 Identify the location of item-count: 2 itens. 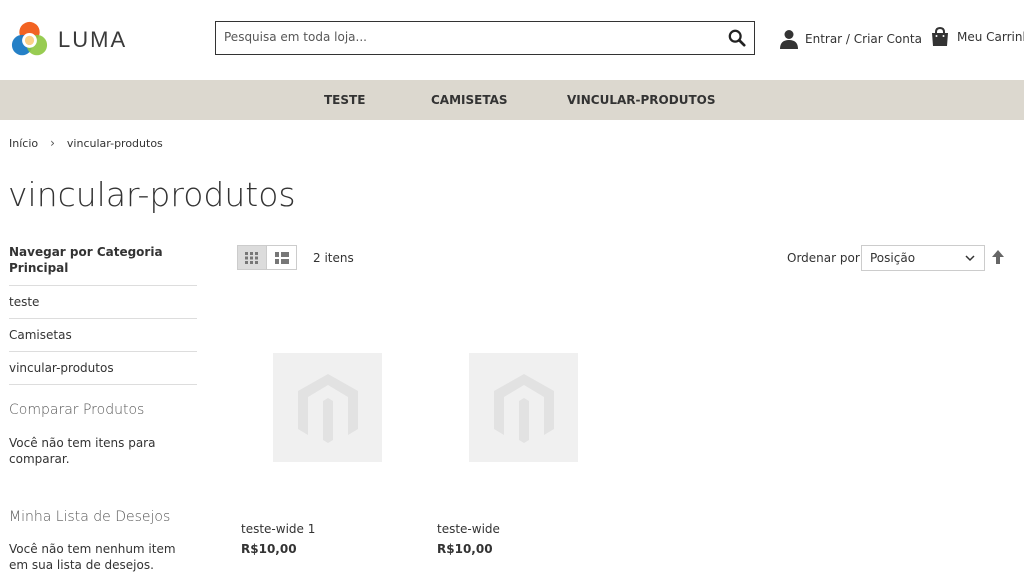
(333, 258).